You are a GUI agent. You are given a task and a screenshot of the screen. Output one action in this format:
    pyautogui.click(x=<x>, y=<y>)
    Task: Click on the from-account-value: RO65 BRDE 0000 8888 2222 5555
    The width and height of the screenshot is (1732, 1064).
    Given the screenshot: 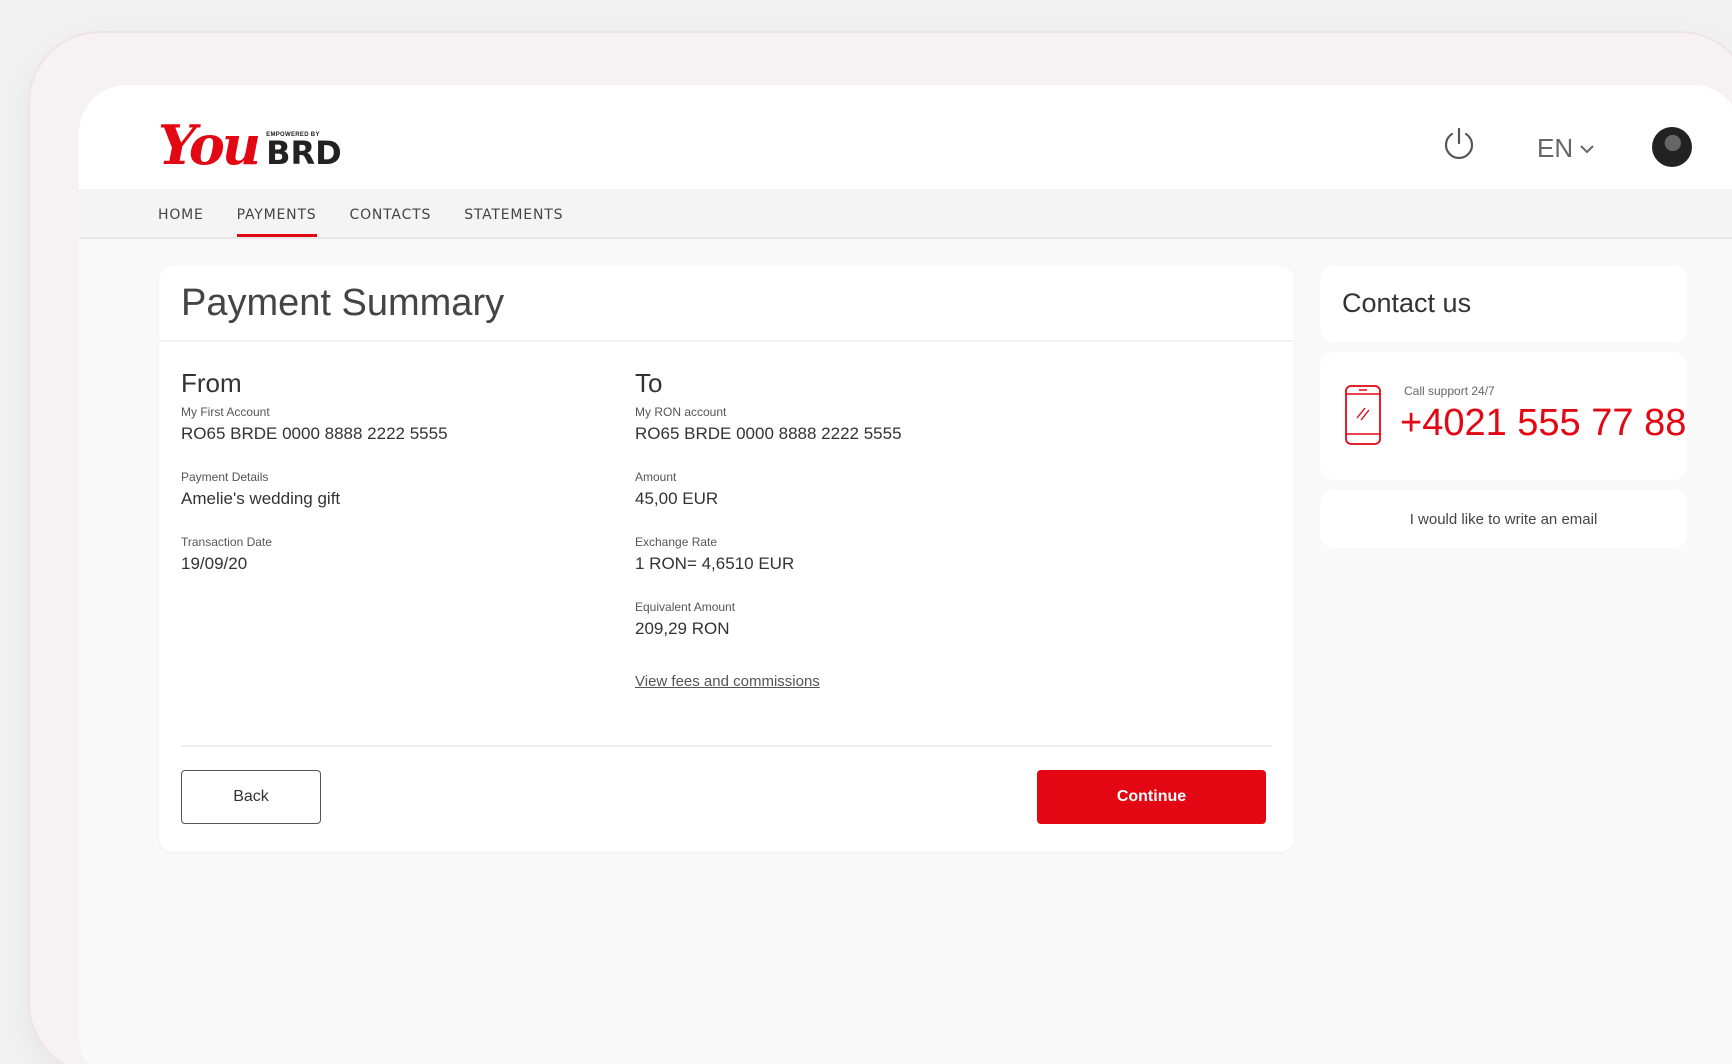 What is the action you would take?
    pyautogui.click(x=314, y=433)
    